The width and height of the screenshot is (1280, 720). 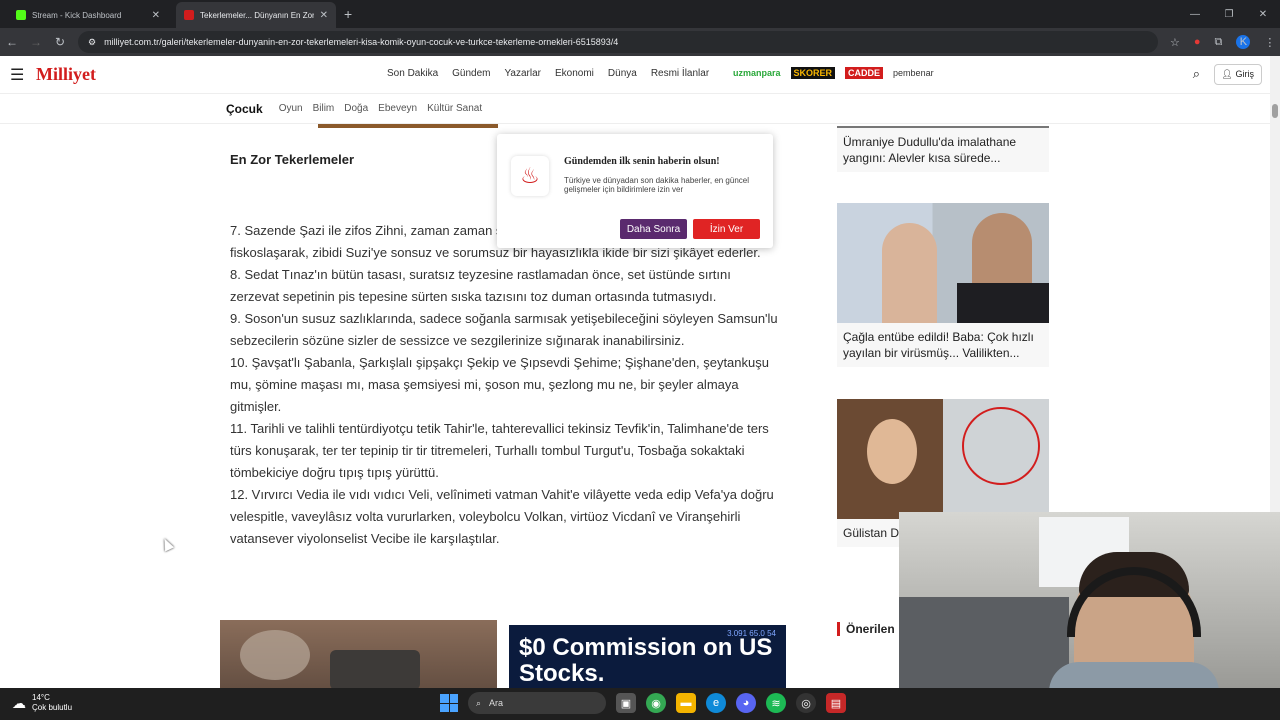 What do you see at coordinates (806, 703) in the screenshot?
I see `obs-icon: ◎` at bounding box center [806, 703].